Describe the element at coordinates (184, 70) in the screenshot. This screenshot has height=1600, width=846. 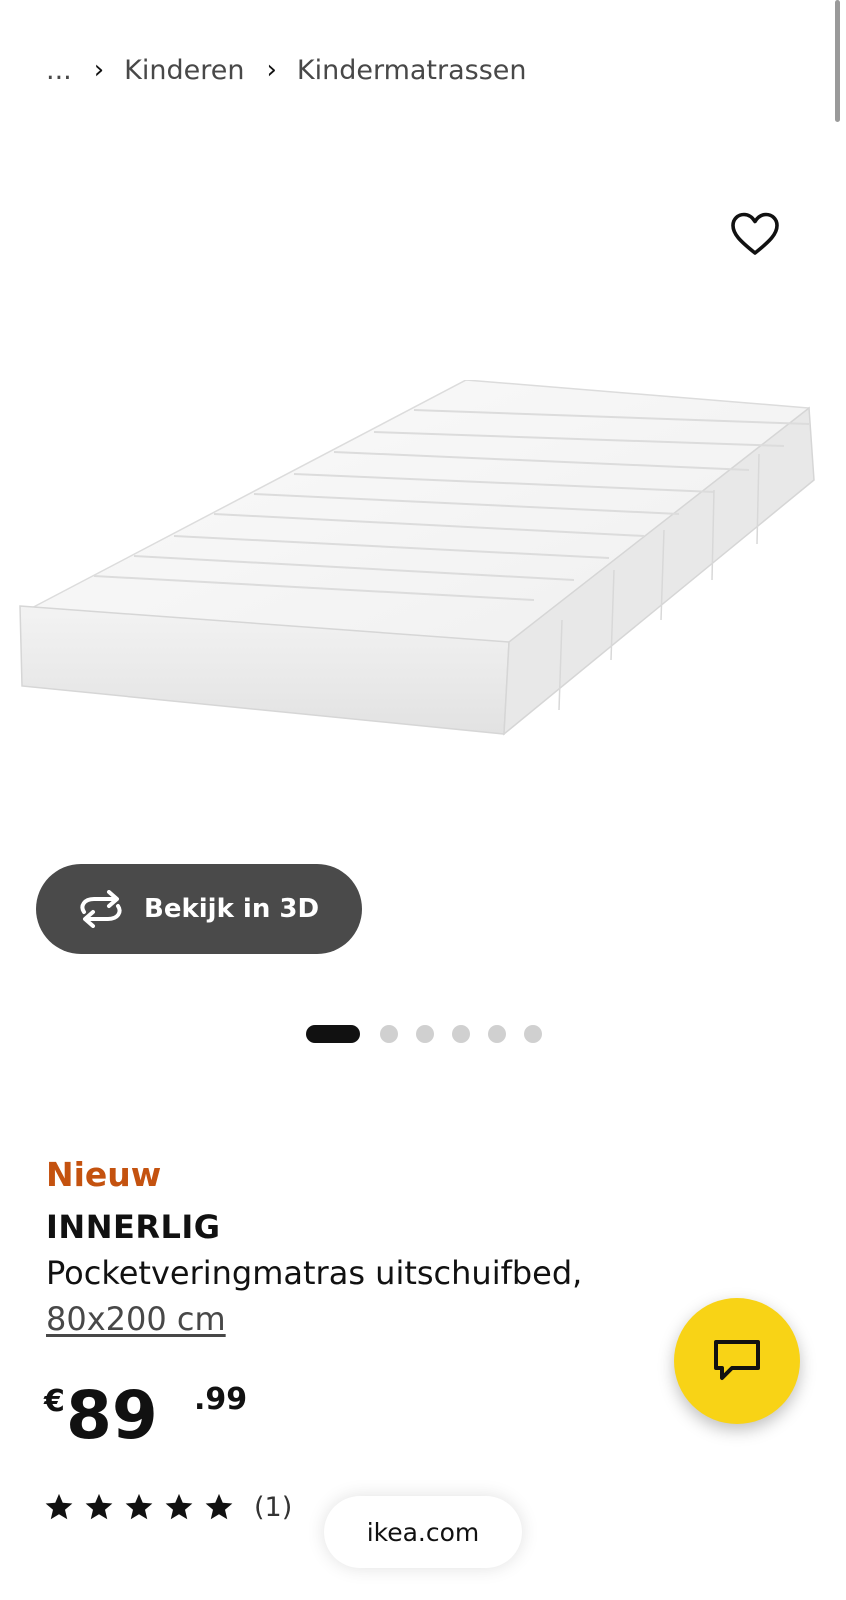
I see `breadcrumb-item-kinderen: Kinderen` at that location.